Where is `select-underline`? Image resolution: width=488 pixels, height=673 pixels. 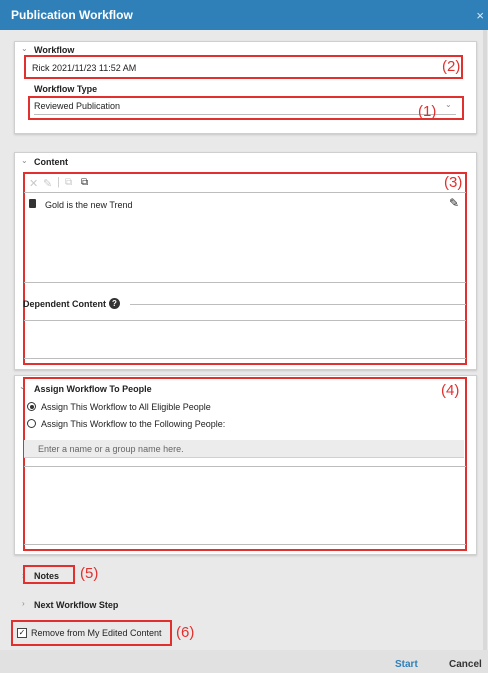 select-underline is located at coordinates (245, 114).